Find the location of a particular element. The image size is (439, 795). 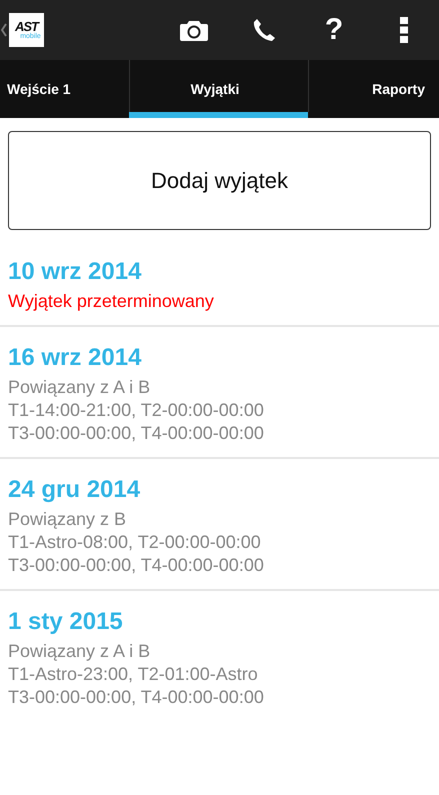

back-chevron-icon is located at coordinates (4, 30).